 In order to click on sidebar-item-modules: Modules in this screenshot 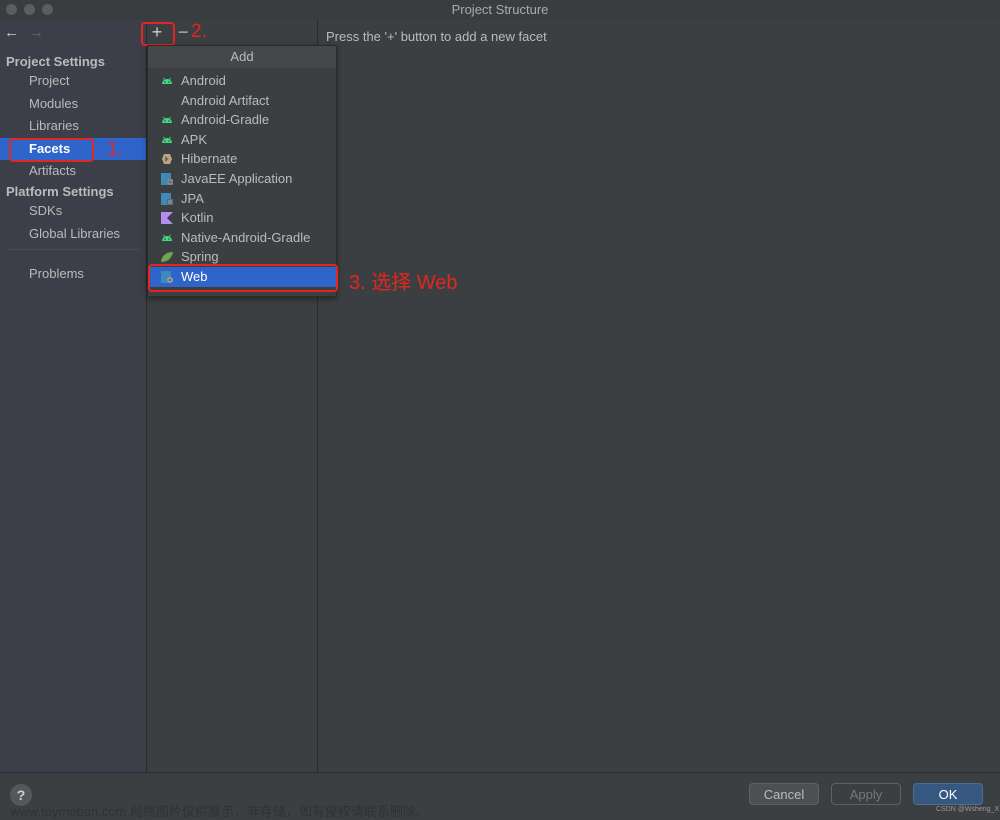, I will do `click(73, 104)`.